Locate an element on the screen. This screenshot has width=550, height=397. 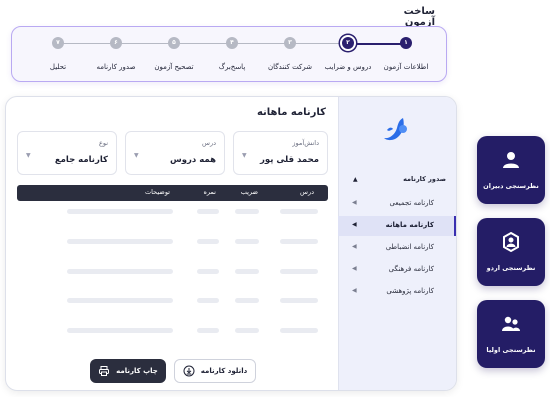
step-1-dot: ۱ is located at coordinates (406, 43).